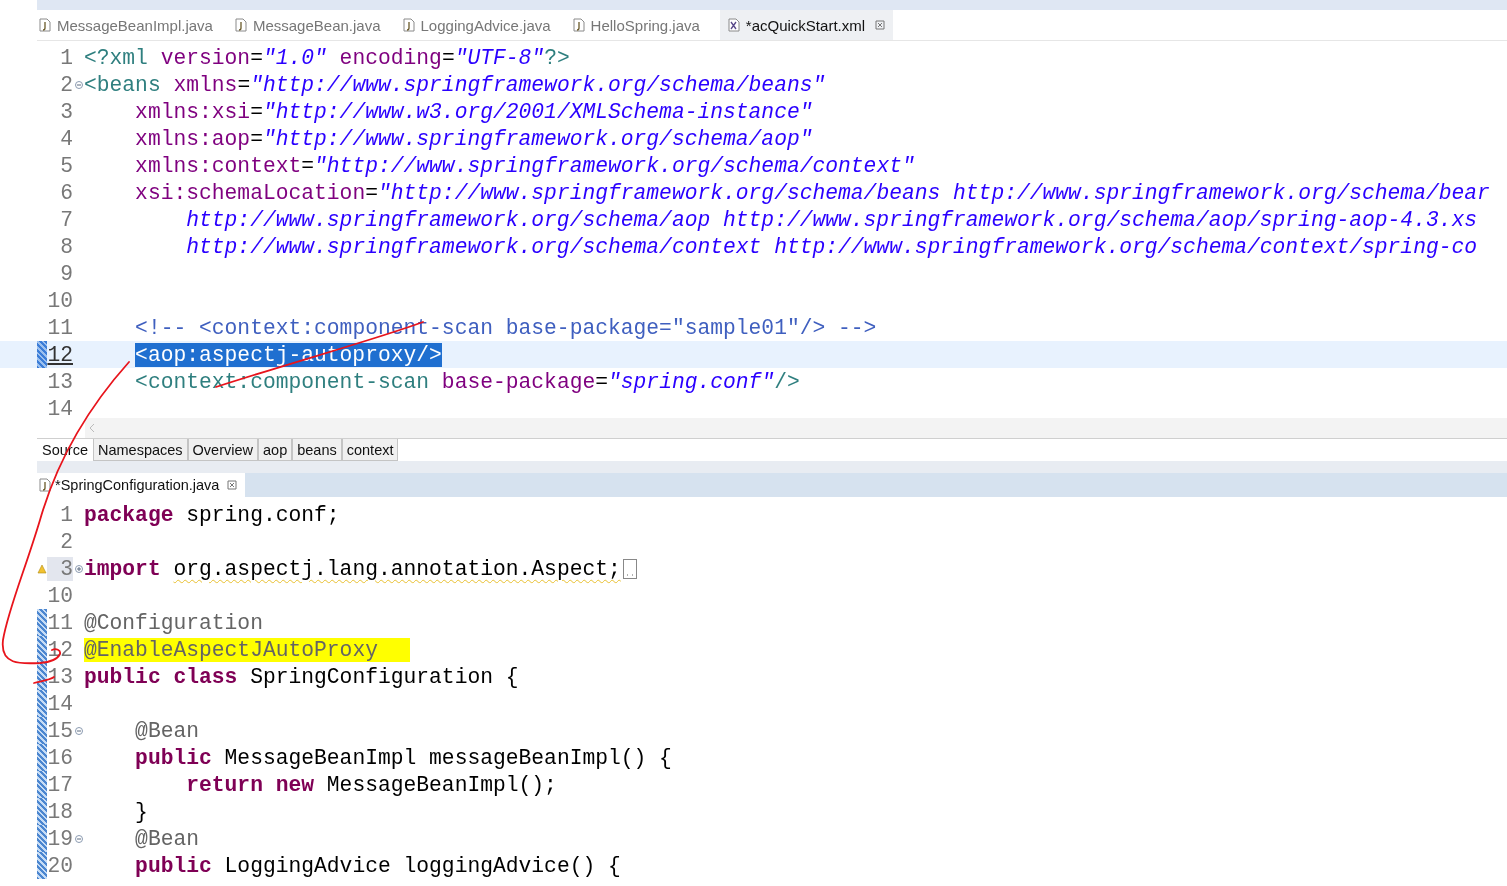 The image size is (1507, 886). I want to click on code-token: "http://www.springframework.org/schema/beans", so click(538, 84).